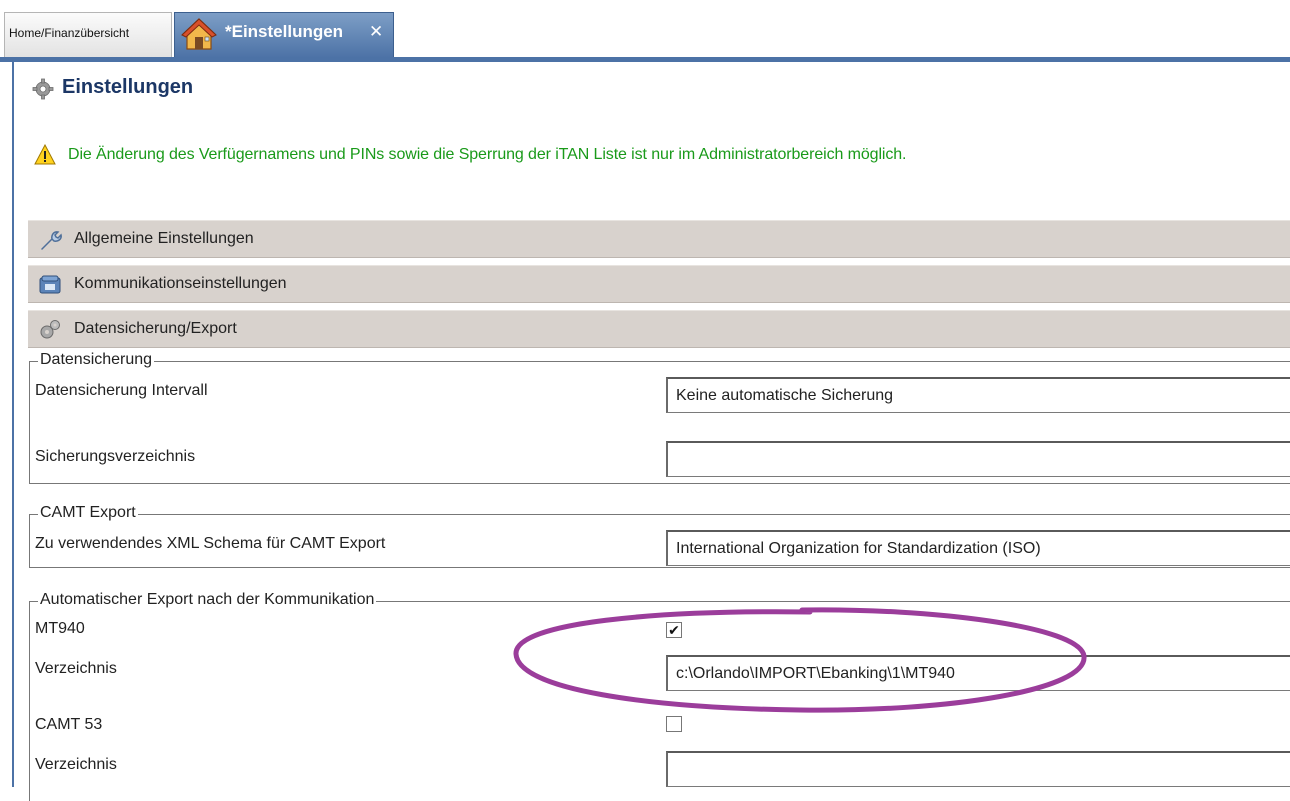 The height and width of the screenshot is (801, 1290). Describe the element at coordinates (180, 283) in the screenshot. I see `section-label: Kommunikationseinstellungen` at that location.